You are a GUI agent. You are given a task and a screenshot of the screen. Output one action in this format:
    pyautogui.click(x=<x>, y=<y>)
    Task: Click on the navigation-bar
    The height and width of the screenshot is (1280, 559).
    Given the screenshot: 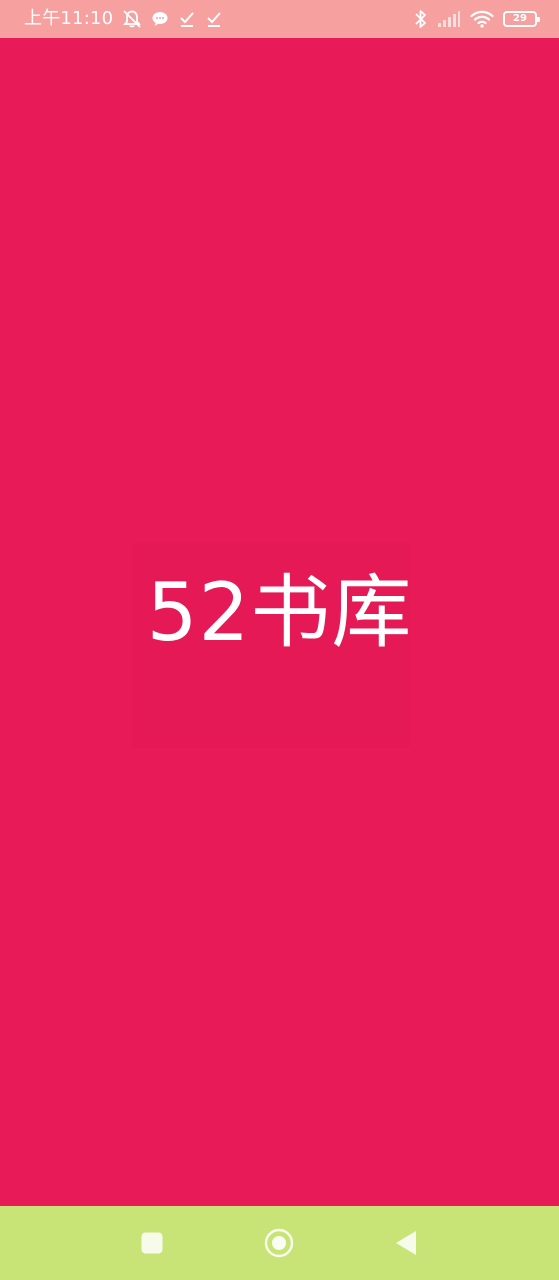 What is the action you would take?
    pyautogui.click(x=279, y=1243)
    